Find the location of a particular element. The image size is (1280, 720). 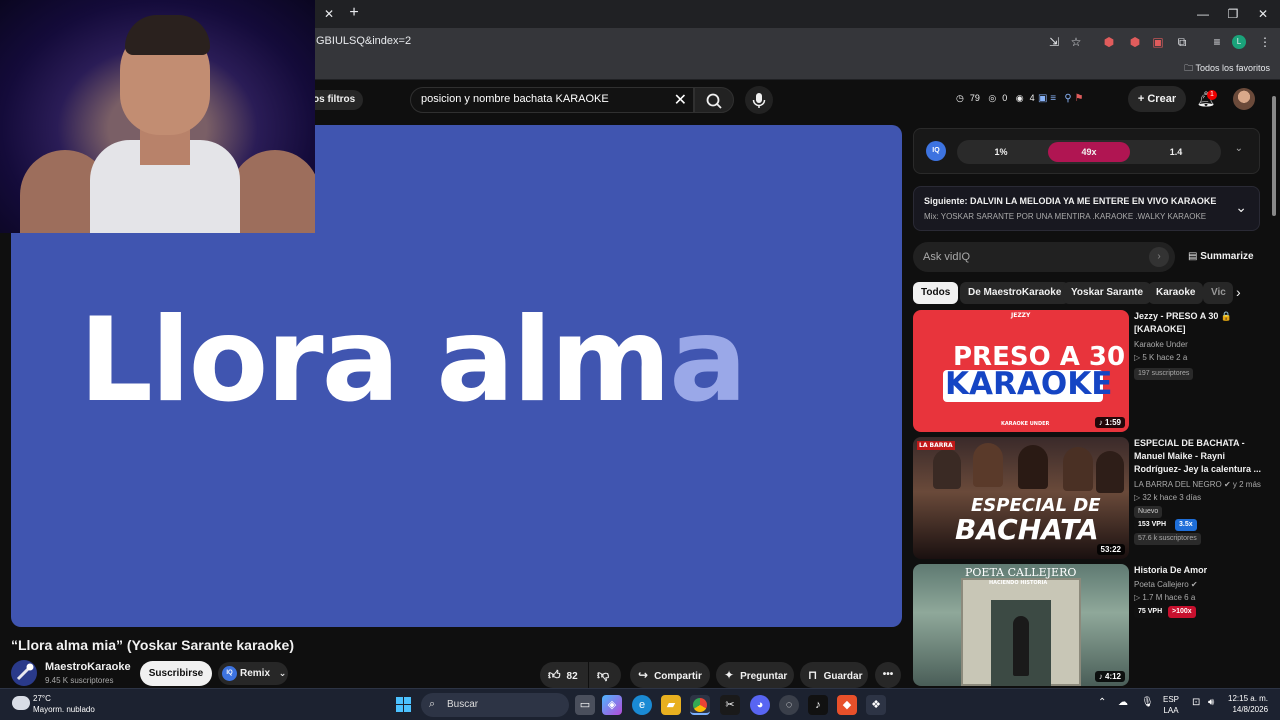

duration-badge: 53:22 is located at coordinates (1110, 549).